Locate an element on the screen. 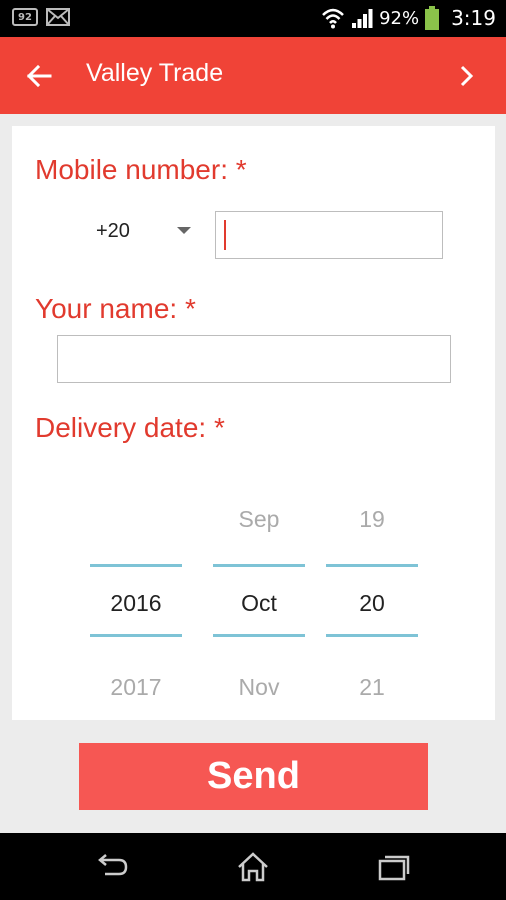  year-selected: 2016 is located at coordinates (136, 603).